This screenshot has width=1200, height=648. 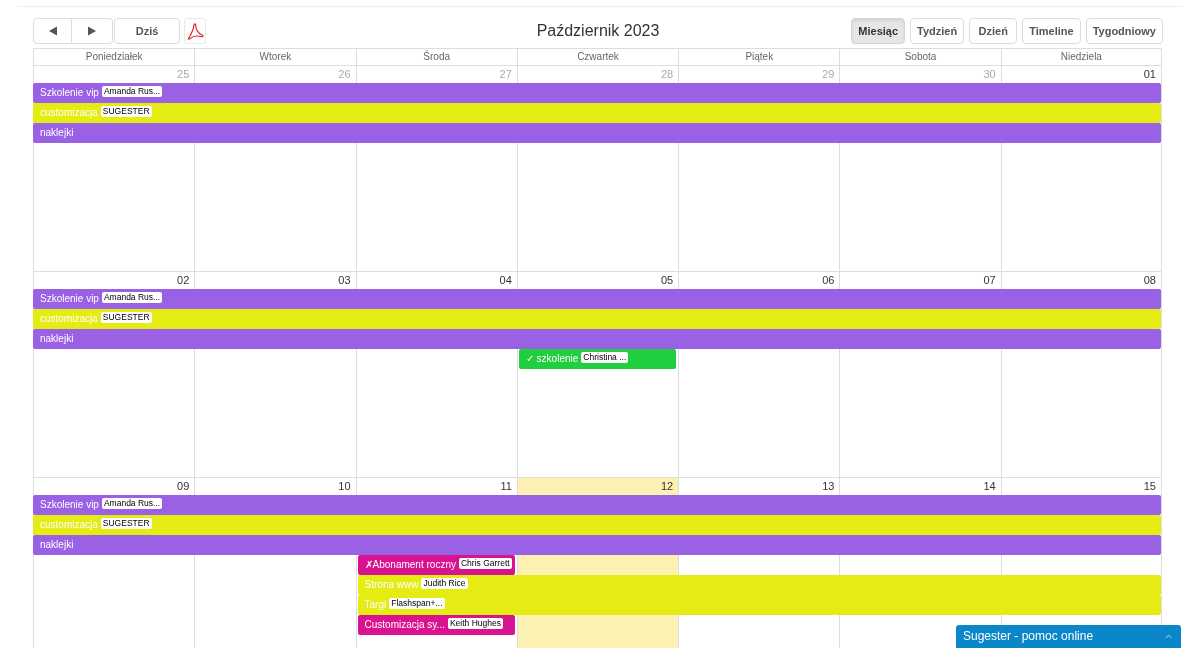 I want to click on view-tab: Tydzień, so click(x=937, y=31).